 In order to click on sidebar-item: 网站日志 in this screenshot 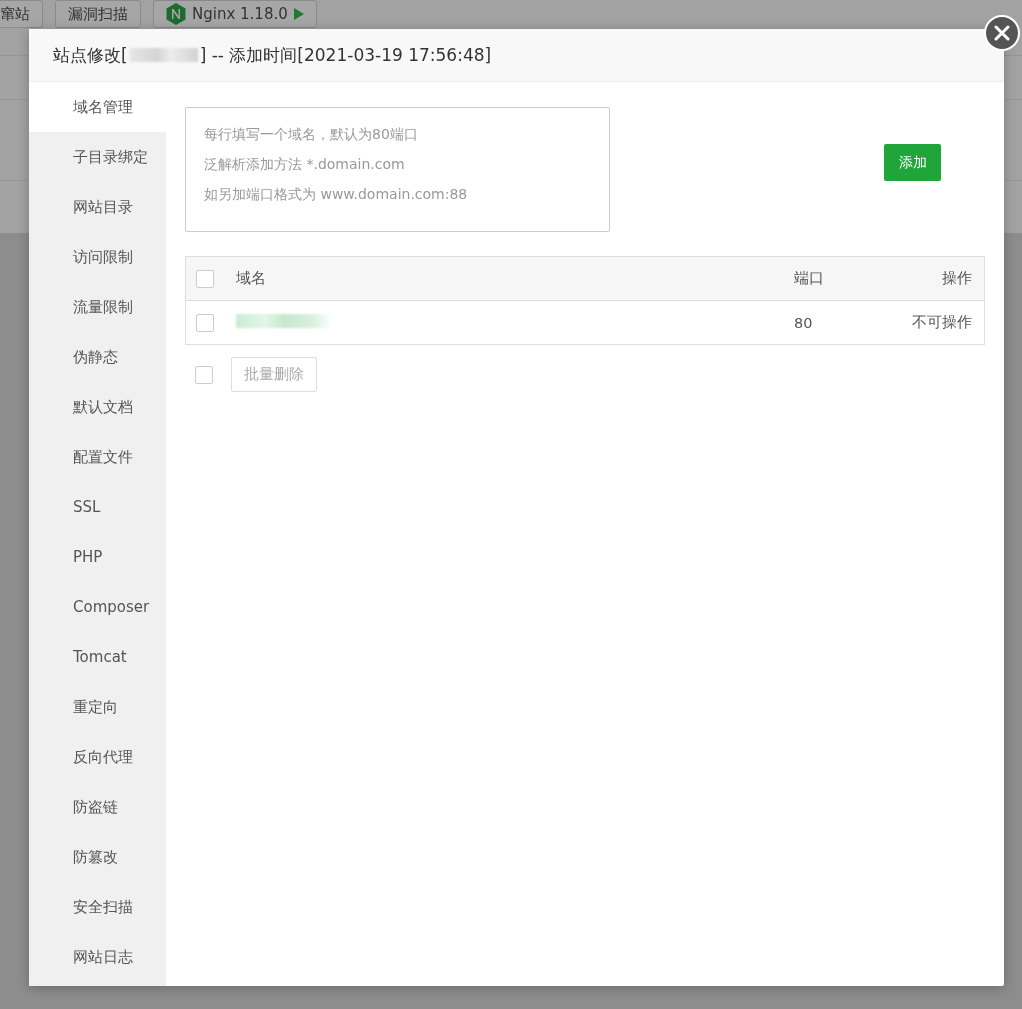, I will do `click(97, 957)`.